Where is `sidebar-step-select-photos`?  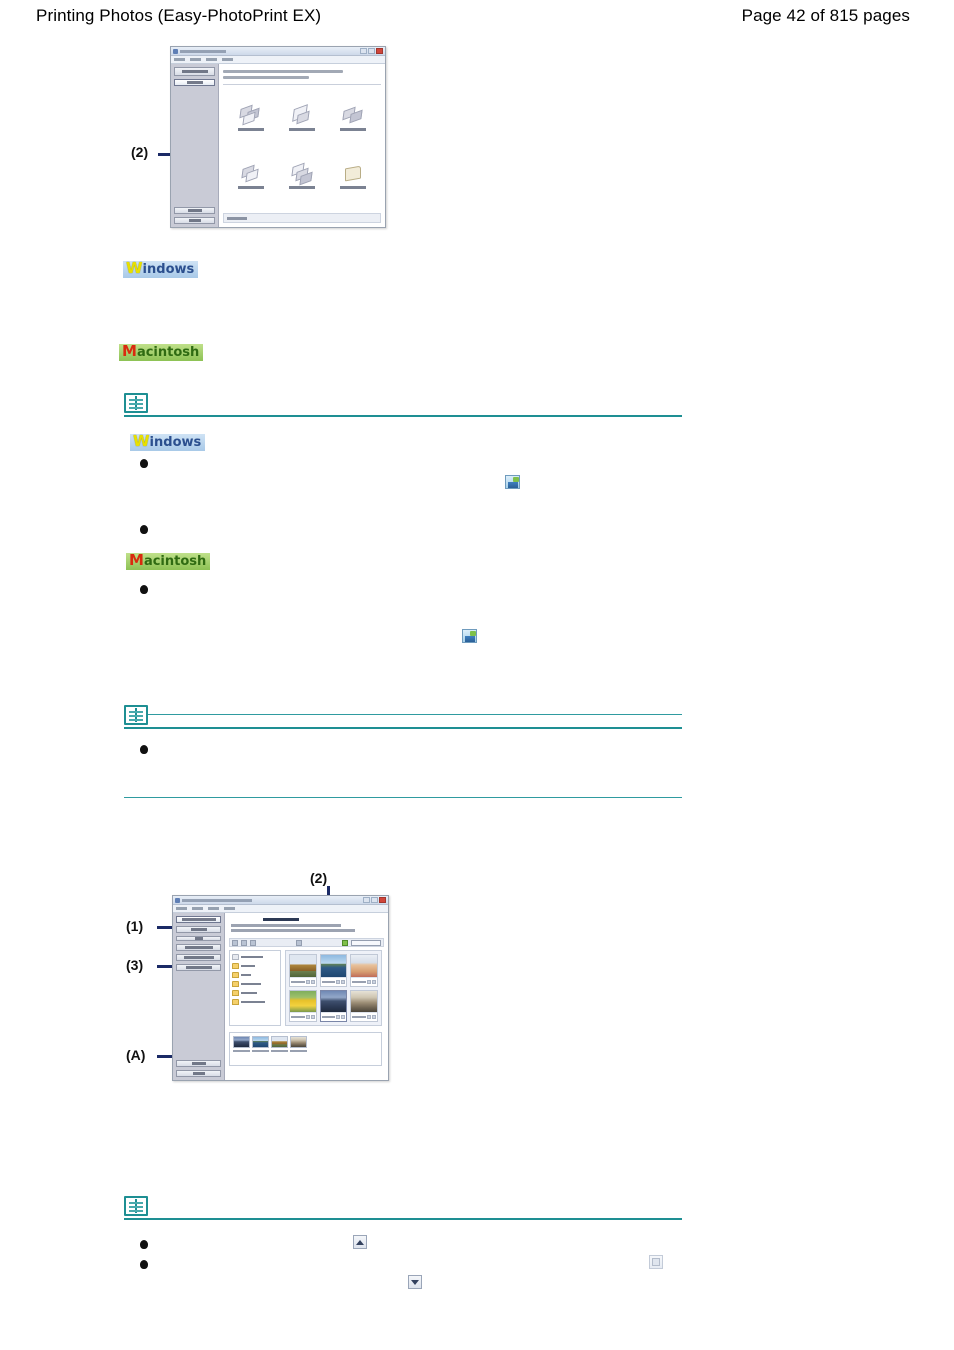
sidebar-step-select-photos is located at coordinates (198, 957).